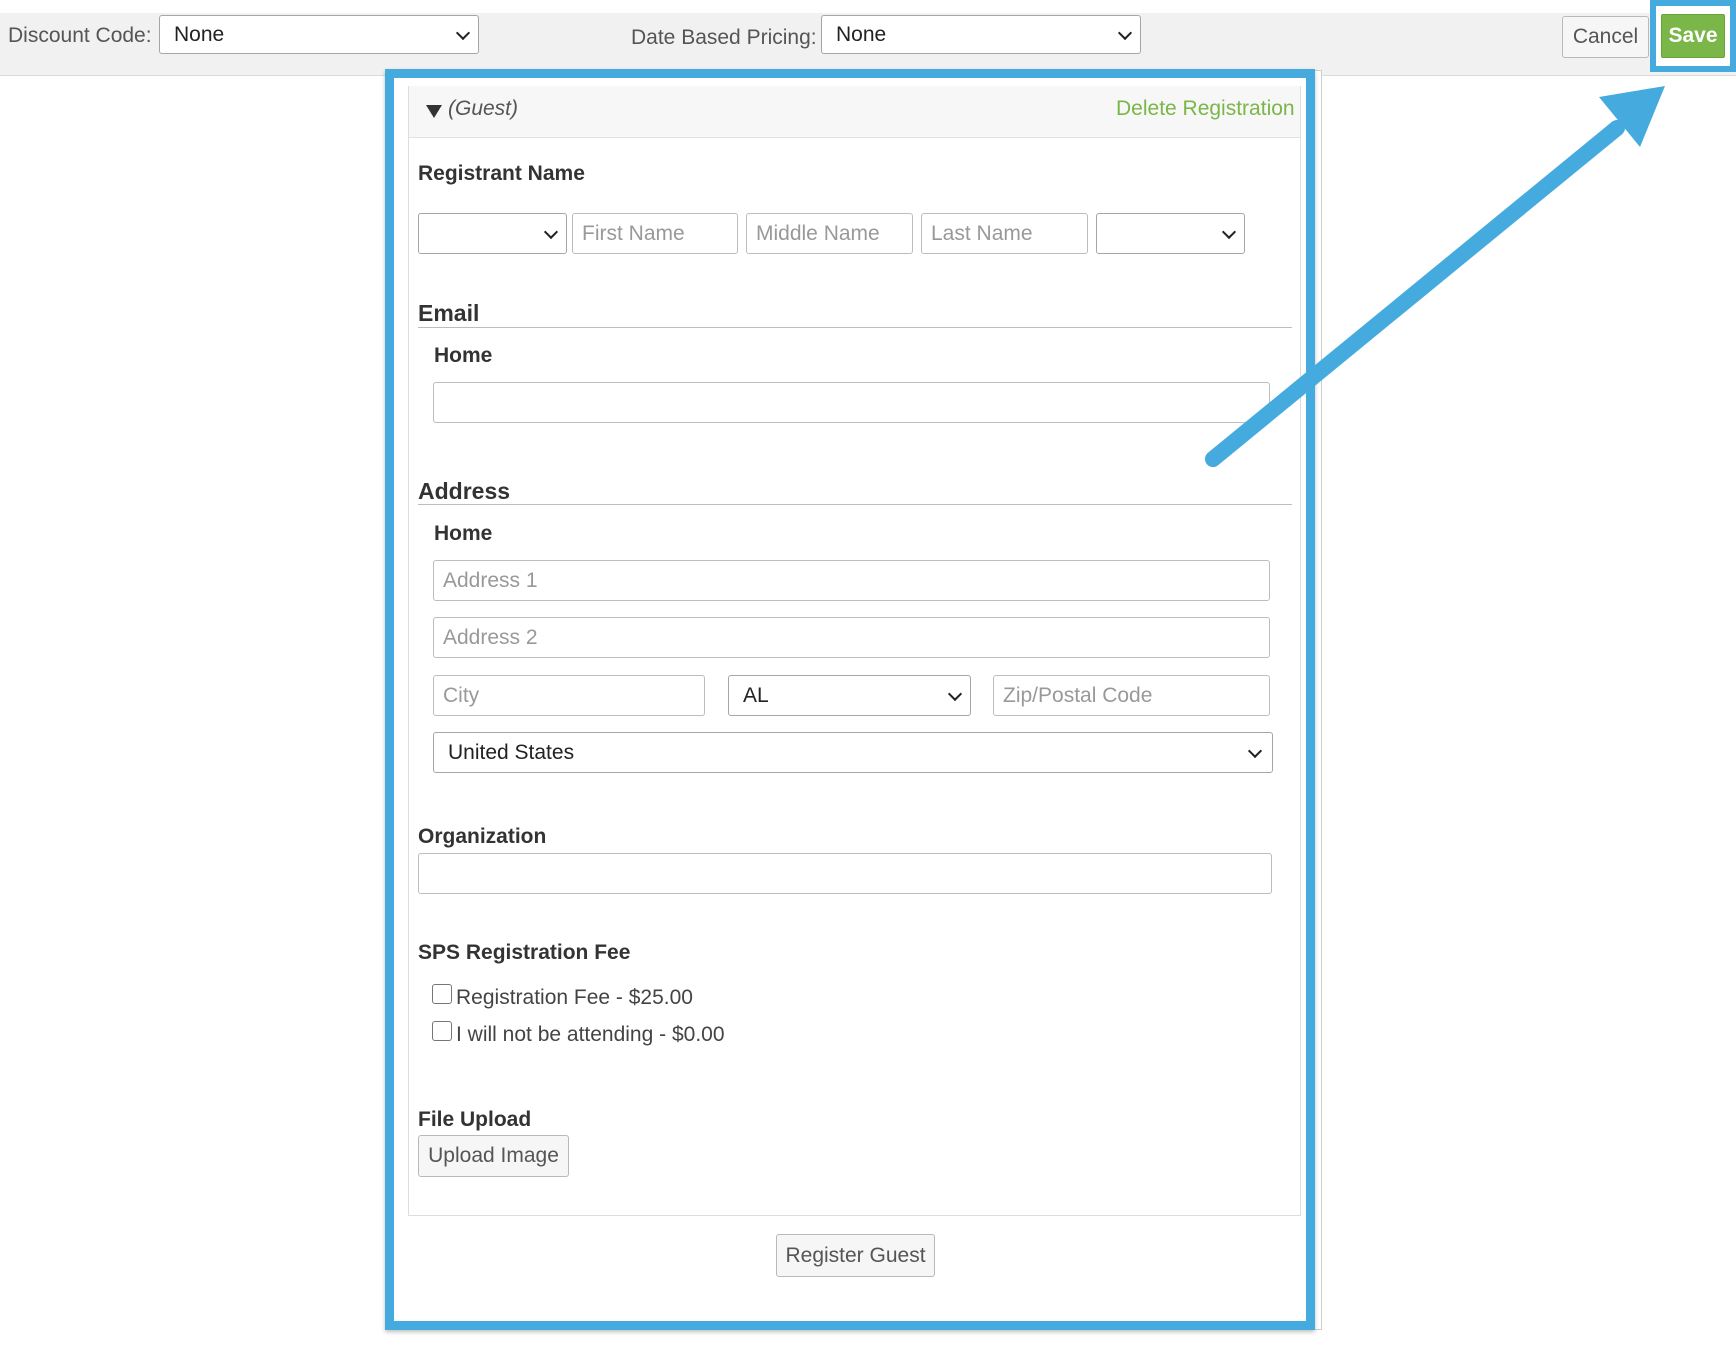 This screenshot has height=1346, width=1736. I want to click on cancel-button: Cancel, so click(1605, 37).